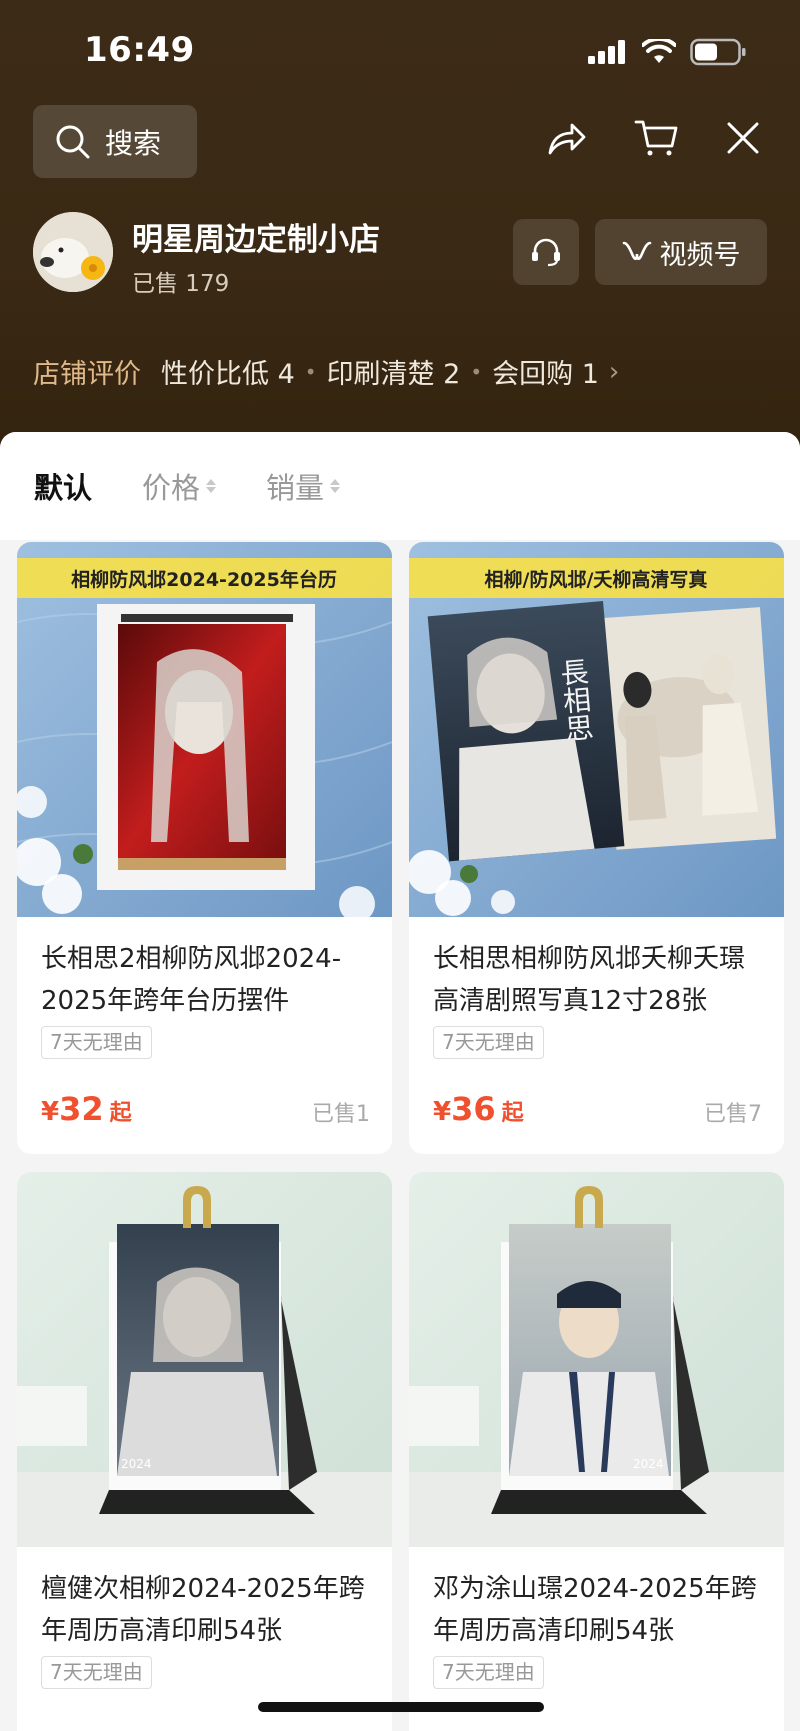  I want to click on product-banner-text: 相柳/防风邶/夭柳高清写真, so click(596, 579).